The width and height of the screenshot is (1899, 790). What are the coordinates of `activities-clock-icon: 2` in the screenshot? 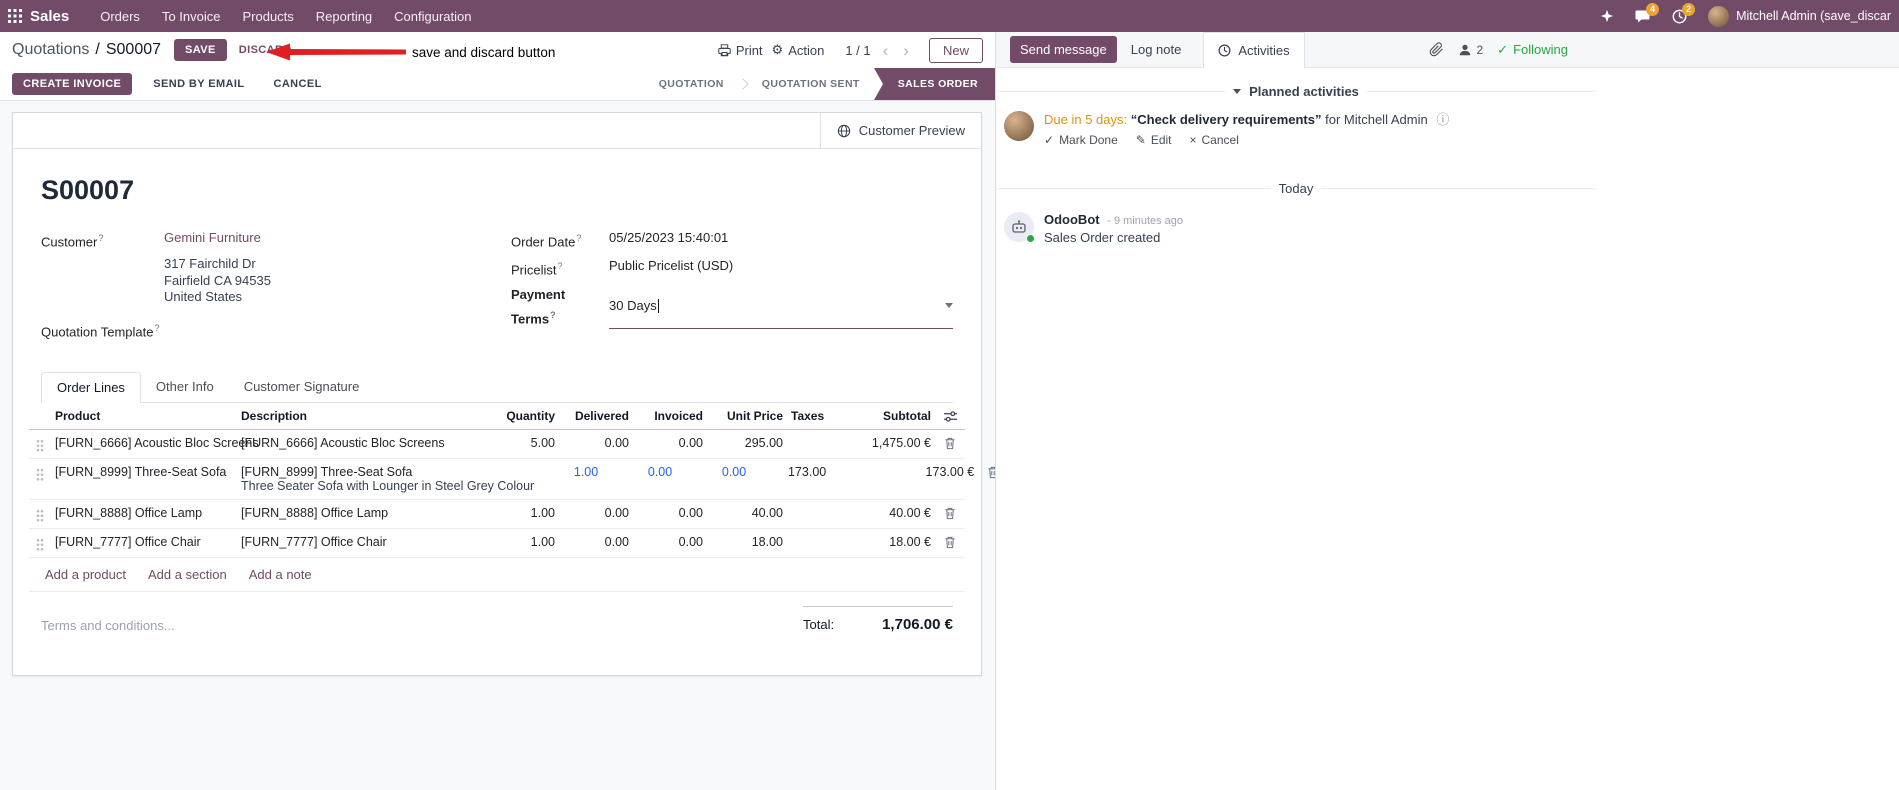 It's located at (1684, 13).